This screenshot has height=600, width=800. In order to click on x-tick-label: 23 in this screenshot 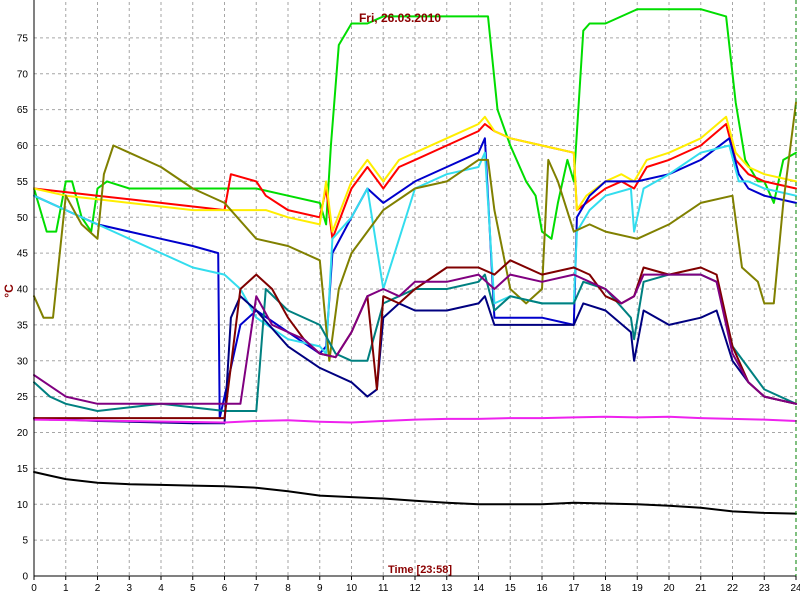, I will do `click(765, 588)`.